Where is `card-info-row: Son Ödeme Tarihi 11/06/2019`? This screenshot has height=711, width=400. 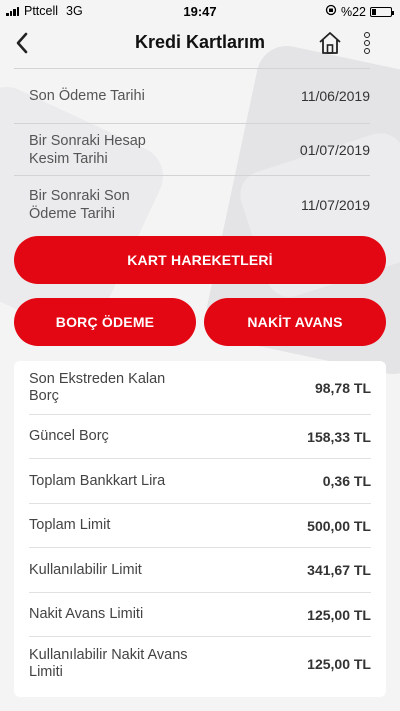
card-info-row: Son Ödeme Tarihi 11/06/2019 is located at coordinates (192, 95).